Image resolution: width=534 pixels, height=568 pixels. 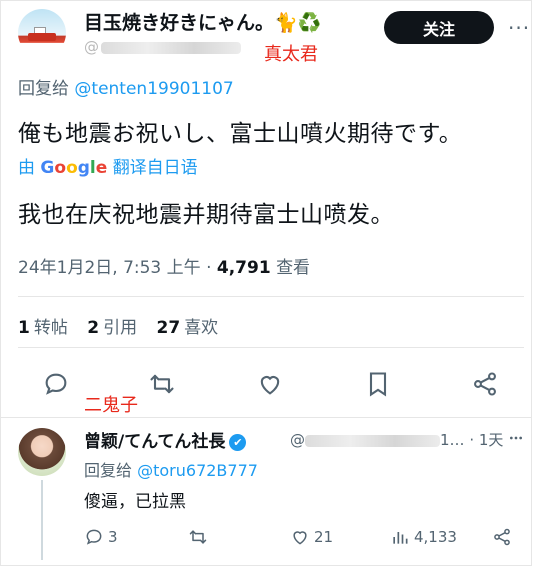 I want to click on engagement-stats: 1 转帖 2 引用 27 喜欢, so click(x=125, y=325).